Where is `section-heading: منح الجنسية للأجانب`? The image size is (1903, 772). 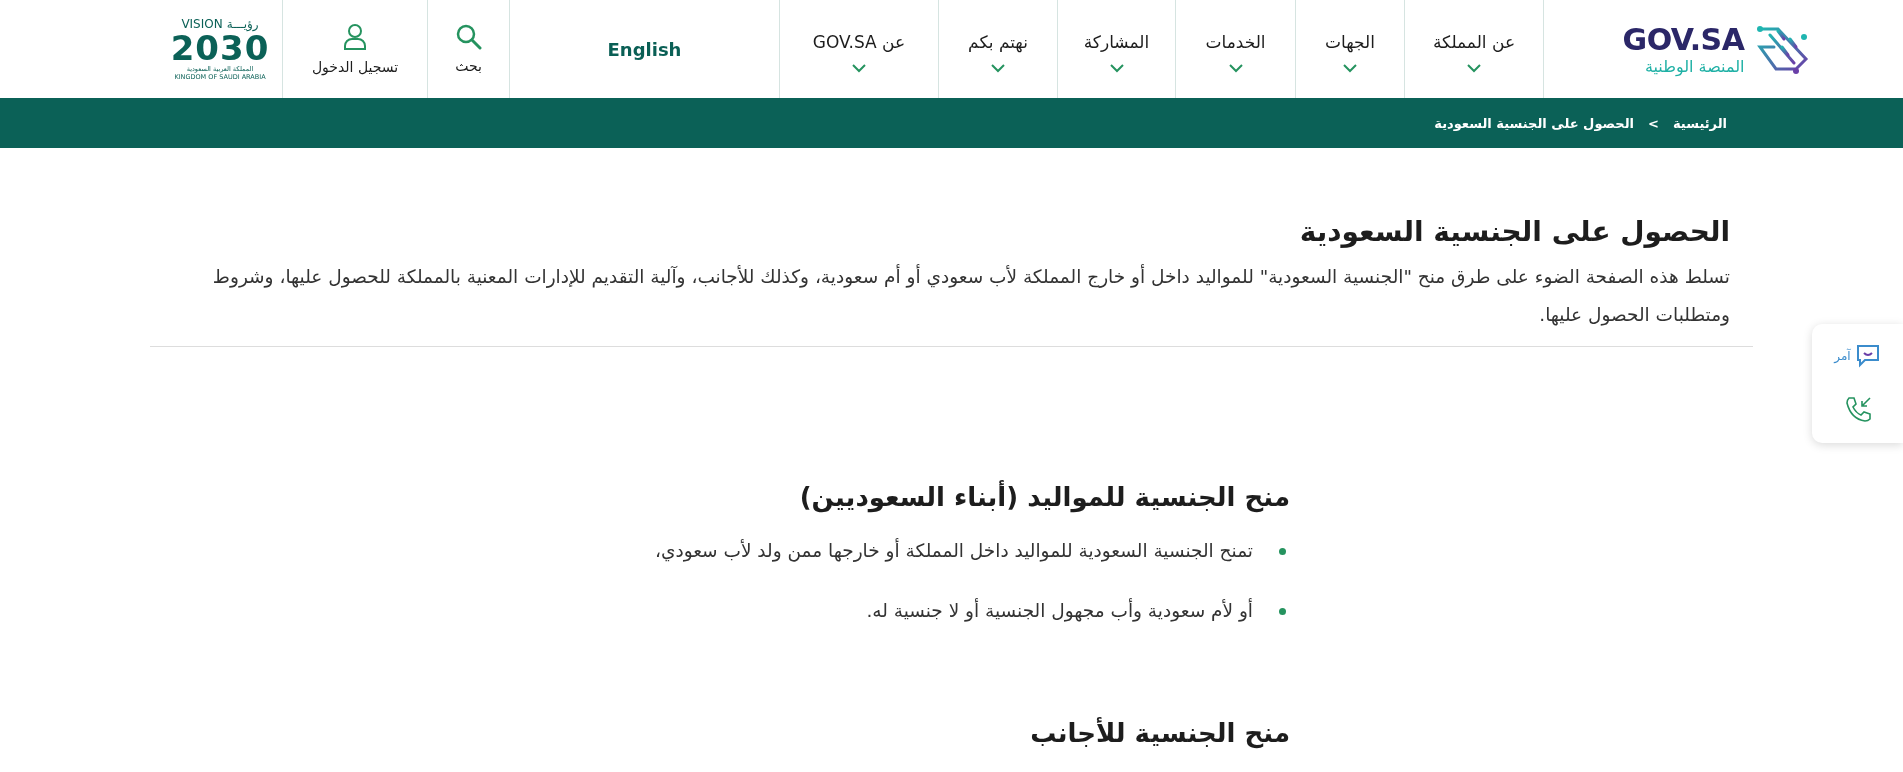
section-heading: منح الجنسية للأجانب is located at coordinates (1159, 733).